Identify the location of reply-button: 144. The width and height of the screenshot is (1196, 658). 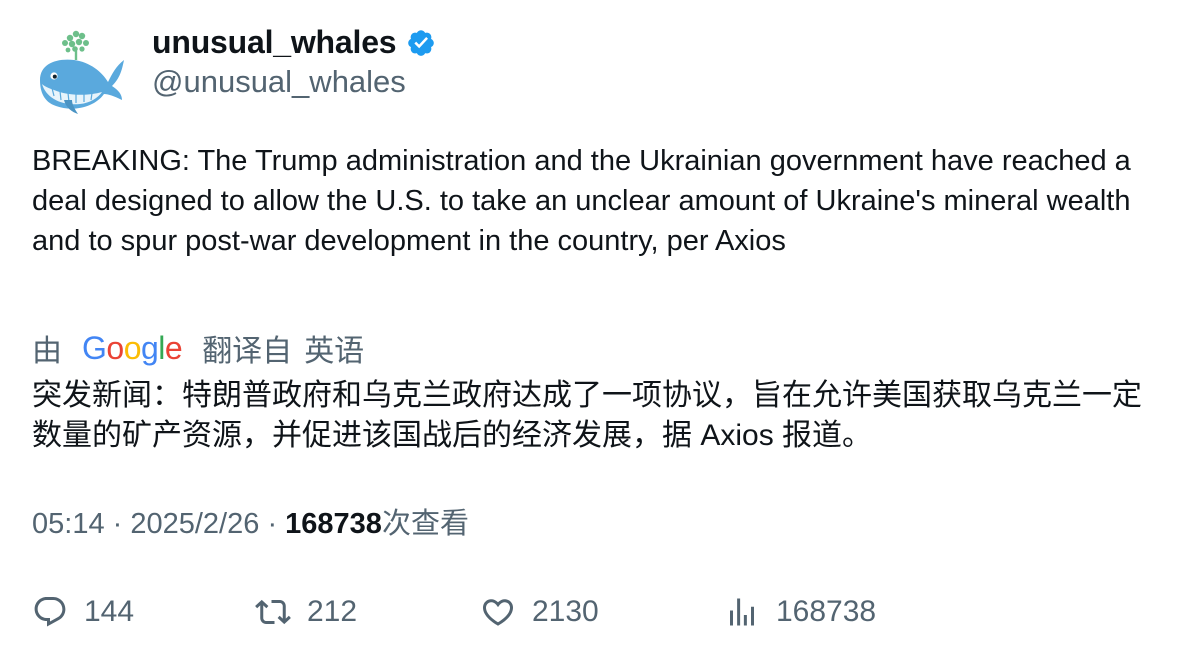
(83, 612).